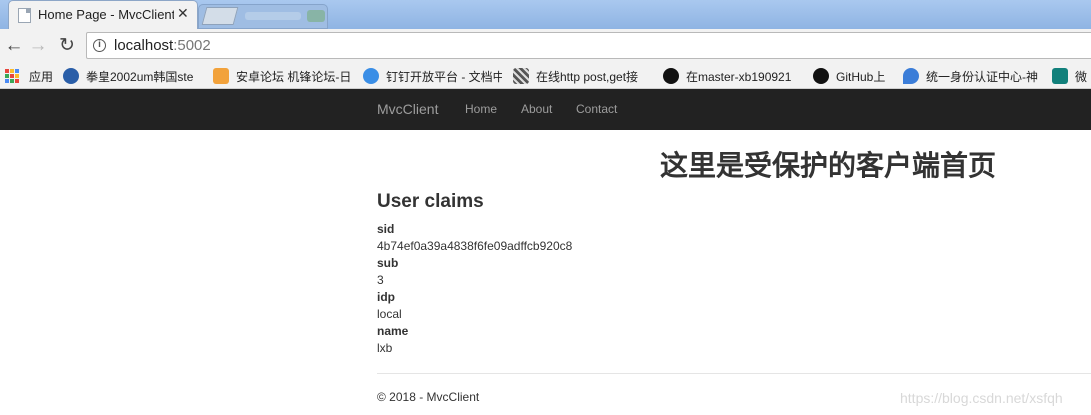 Image resolution: width=1091 pixels, height=415 pixels. I want to click on url-port: :5002, so click(192, 45).